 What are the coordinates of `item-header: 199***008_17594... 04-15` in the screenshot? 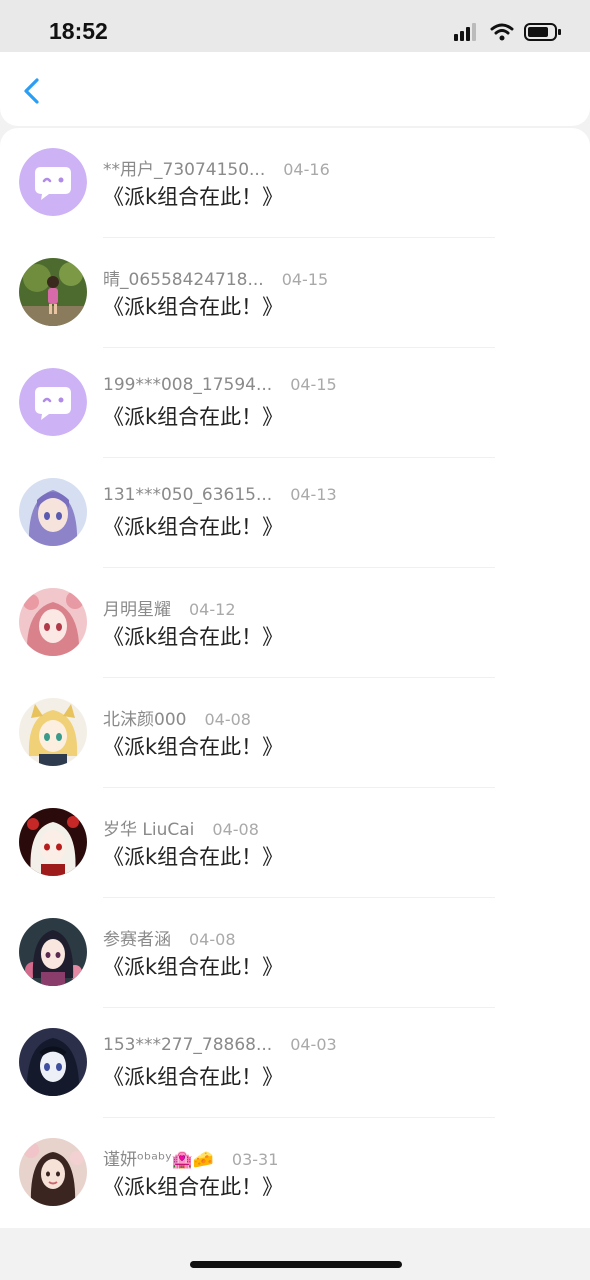 It's located at (220, 385).